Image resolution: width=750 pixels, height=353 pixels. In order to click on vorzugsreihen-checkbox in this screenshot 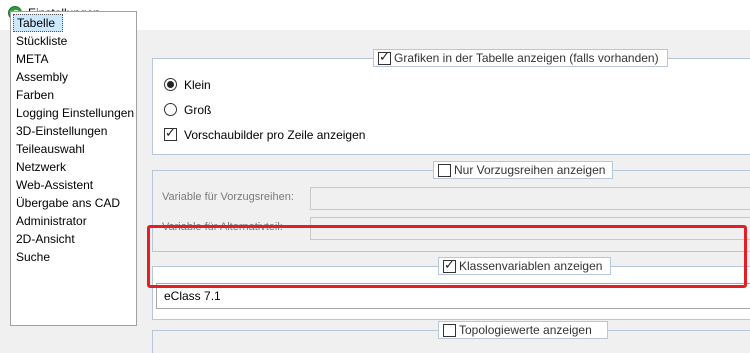, I will do `click(444, 170)`.